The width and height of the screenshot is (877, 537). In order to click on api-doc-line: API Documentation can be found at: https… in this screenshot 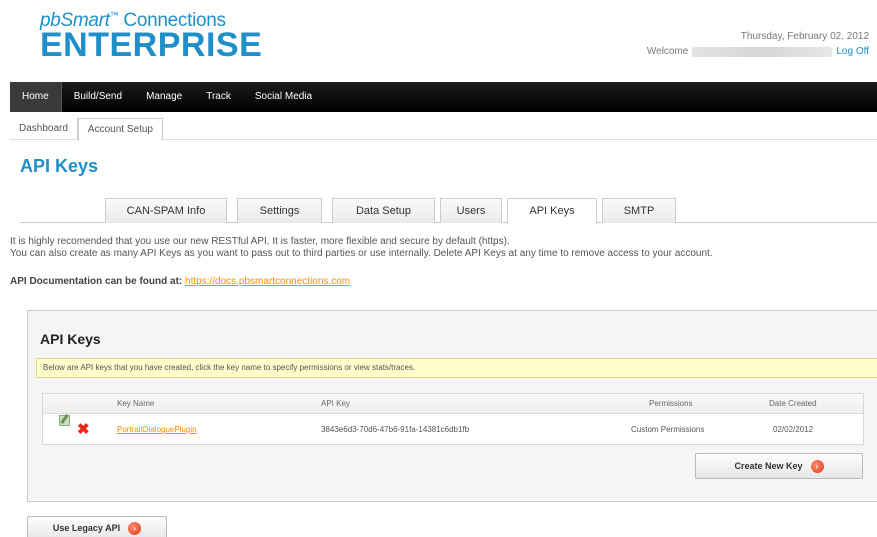, I will do `click(180, 281)`.